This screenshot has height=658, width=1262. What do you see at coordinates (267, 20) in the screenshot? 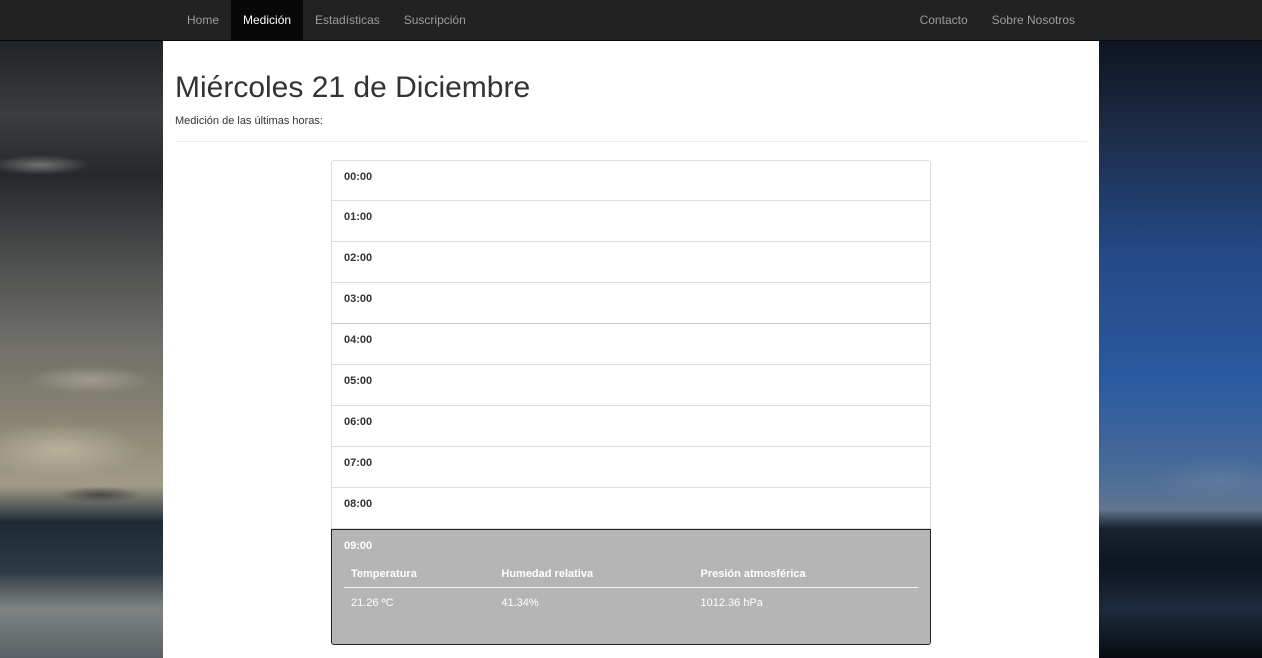
I see `nav-item-medicion: Medición` at bounding box center [267, 20].